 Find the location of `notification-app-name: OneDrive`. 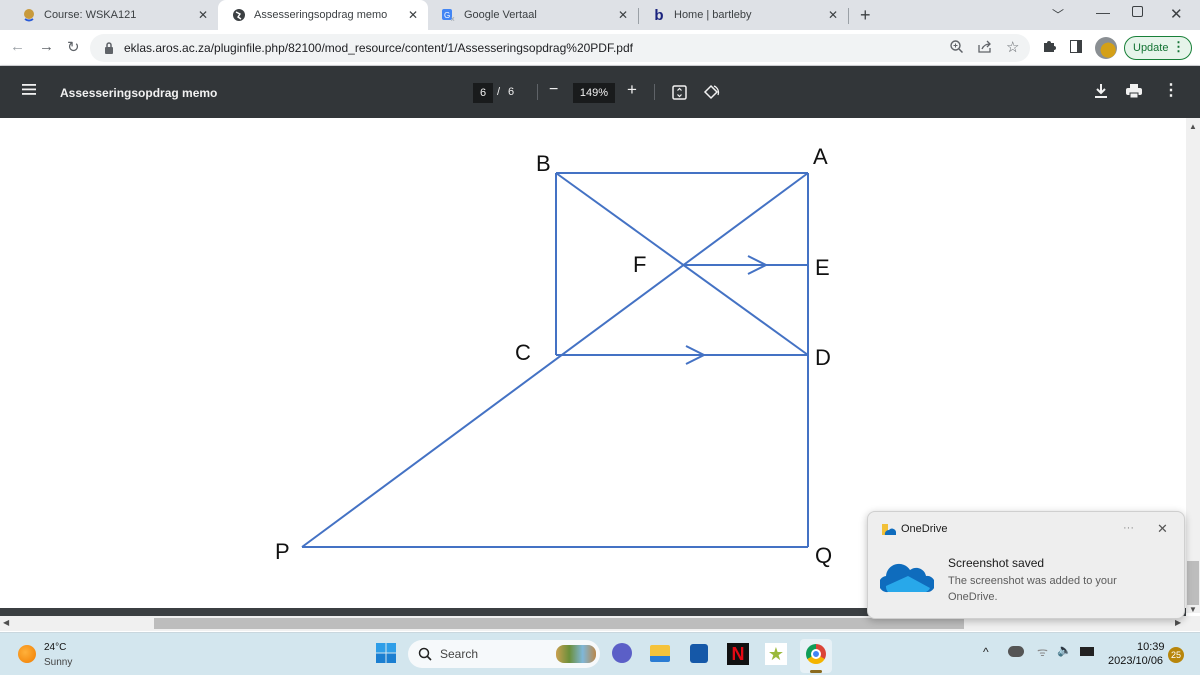

notification-app-name: OneDrive is located at coordinates (924, 529).